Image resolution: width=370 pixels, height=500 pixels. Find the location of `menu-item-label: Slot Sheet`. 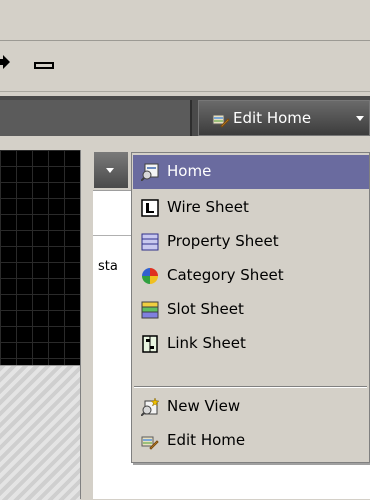

menu-item-label: Slot Sheet is located at coordinates (205, 309).